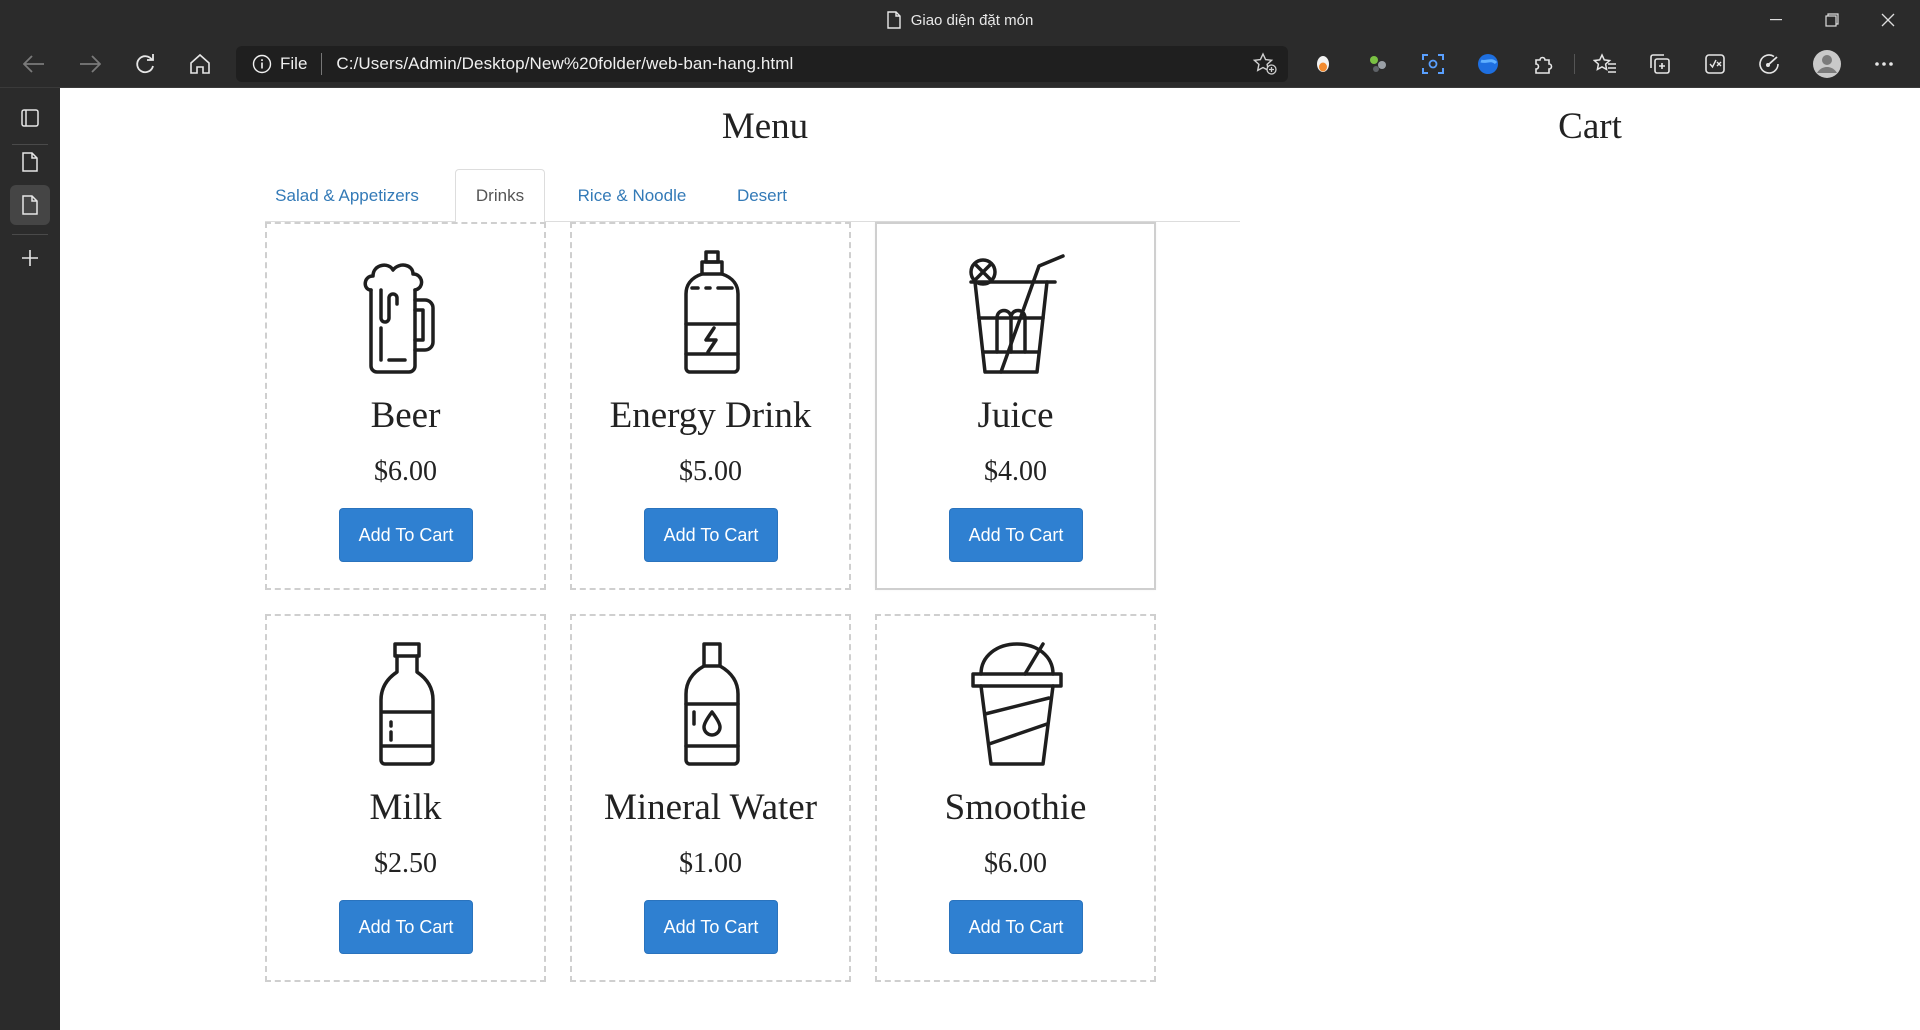  I want to click on minimize-button, so click(1776, 20).